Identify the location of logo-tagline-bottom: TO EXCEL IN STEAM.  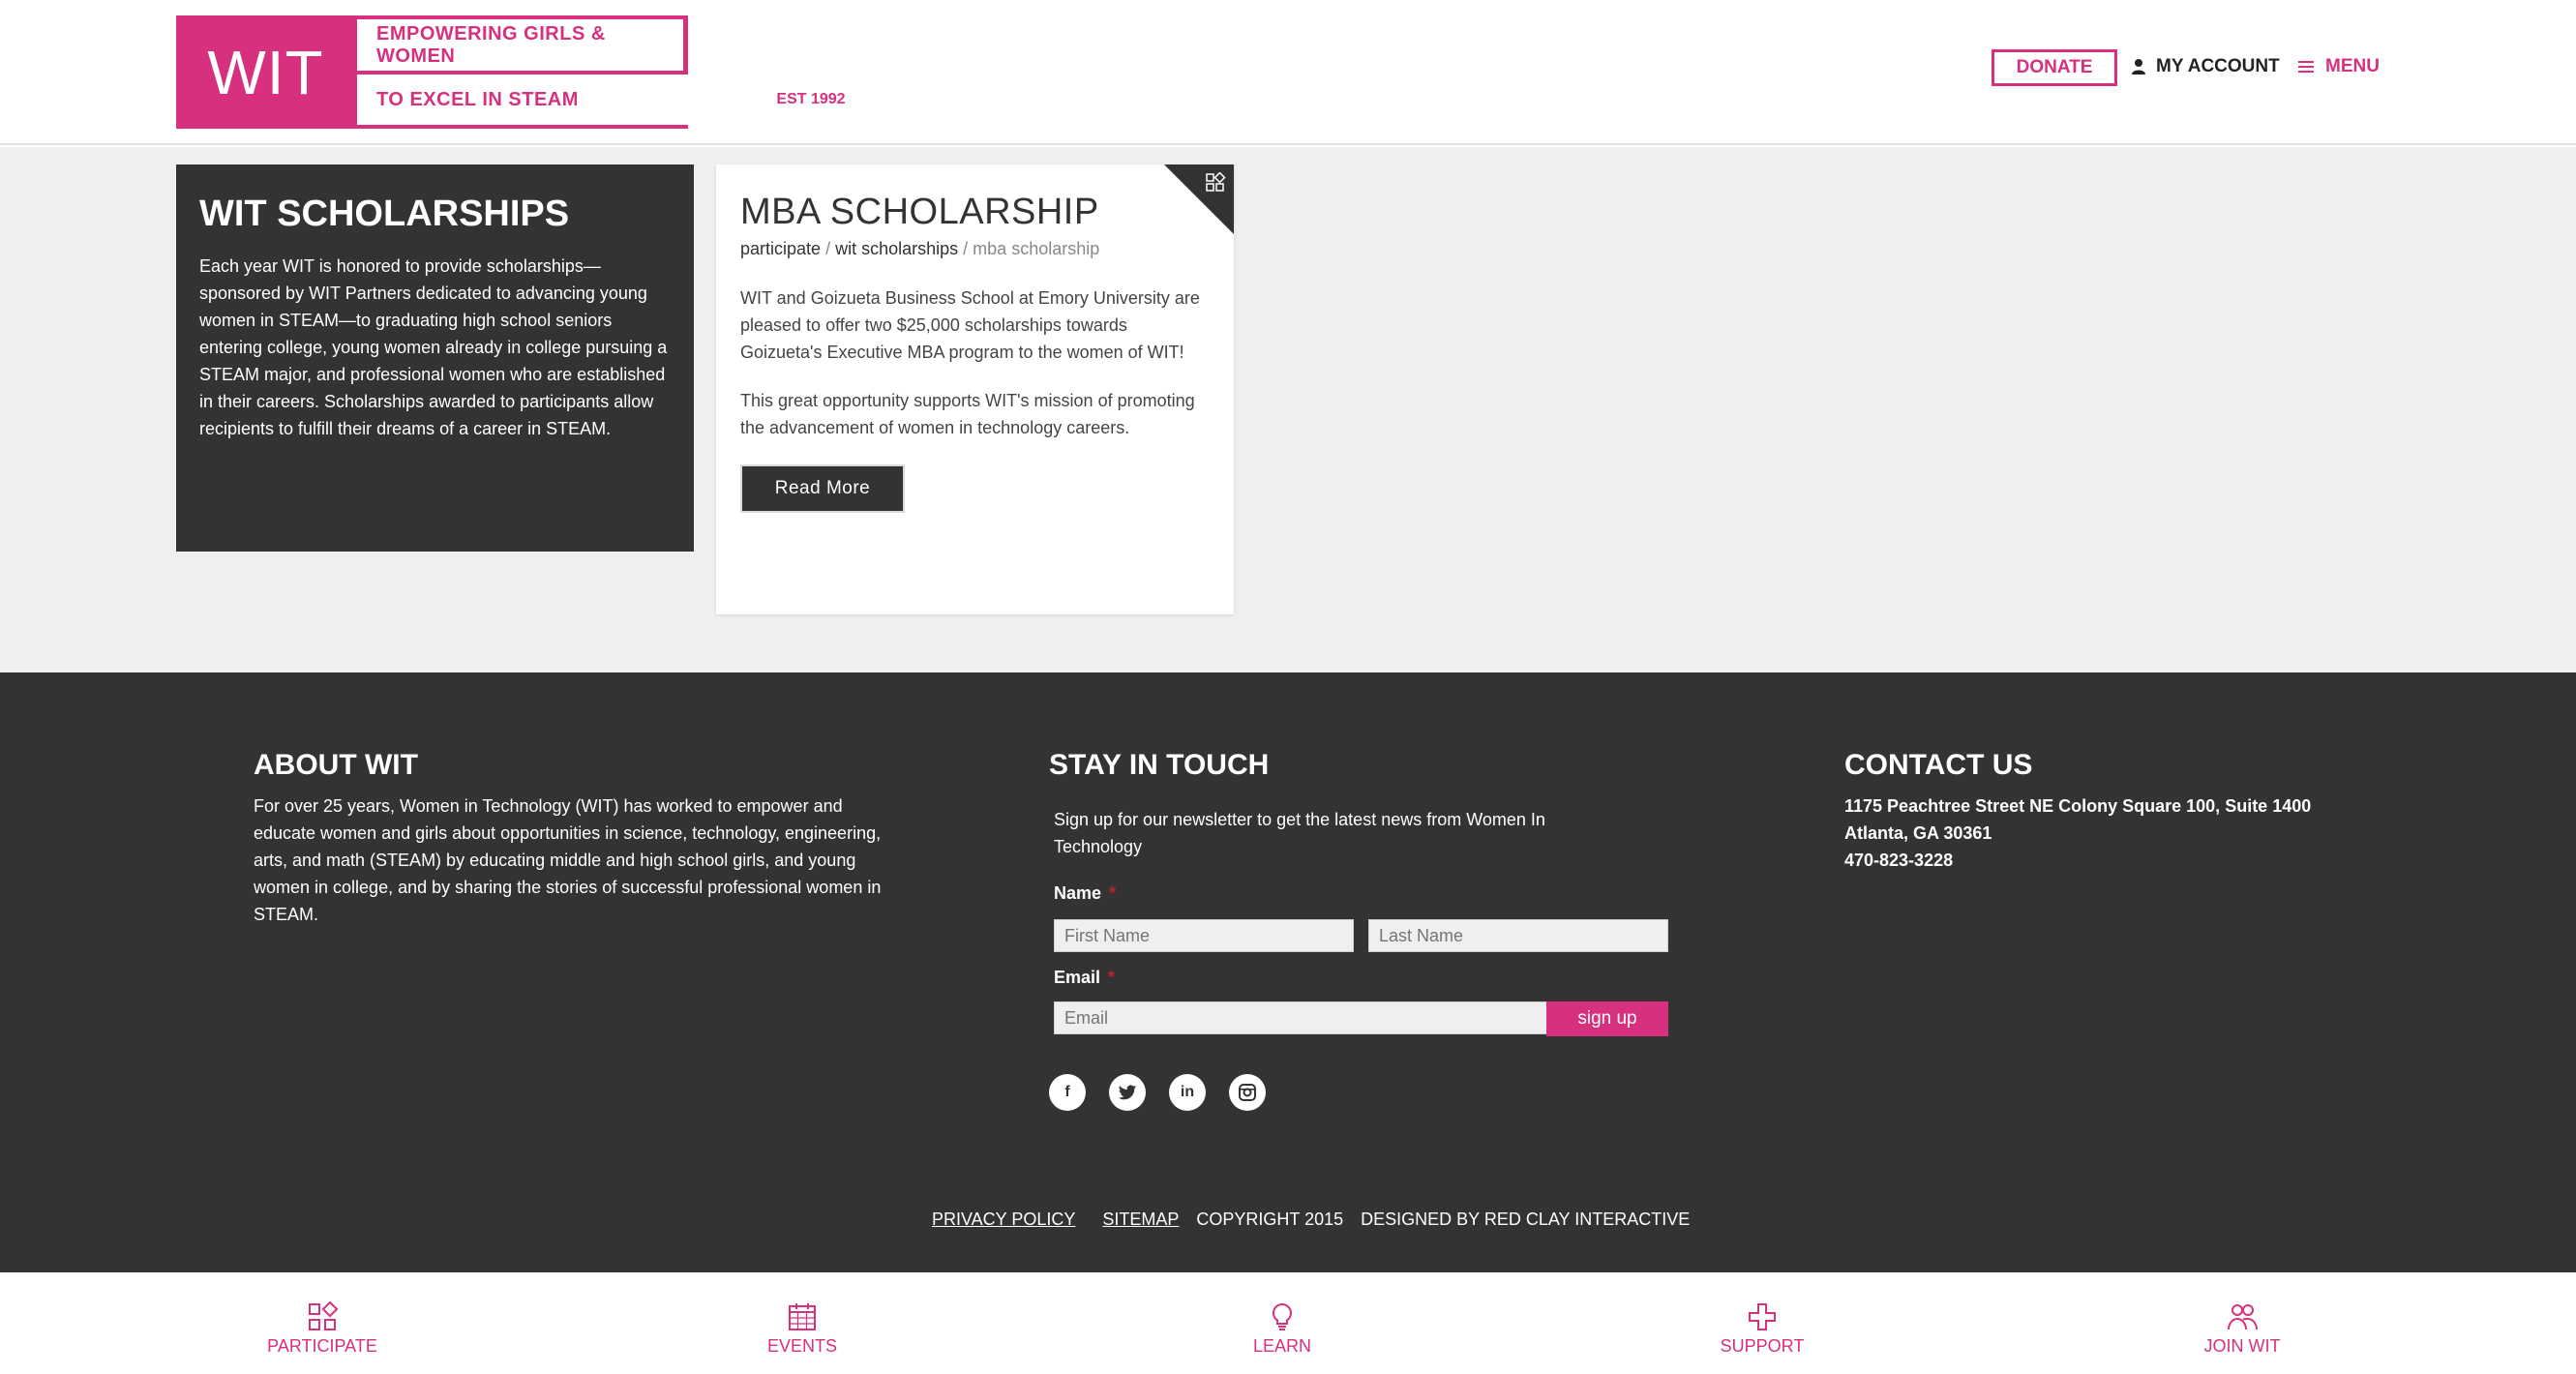
(557, 100).